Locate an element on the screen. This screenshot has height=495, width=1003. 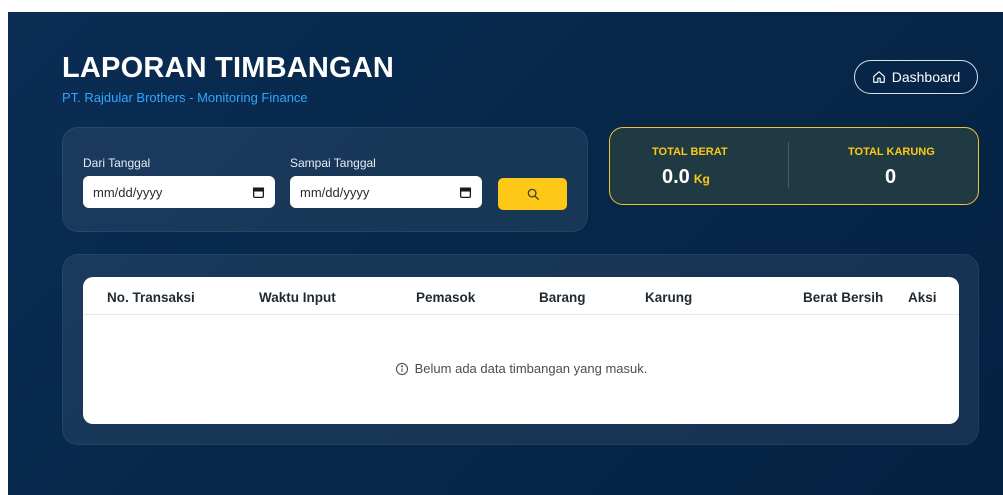
column-header-pemasok: Pemasok is located at coordinates (446, 297).